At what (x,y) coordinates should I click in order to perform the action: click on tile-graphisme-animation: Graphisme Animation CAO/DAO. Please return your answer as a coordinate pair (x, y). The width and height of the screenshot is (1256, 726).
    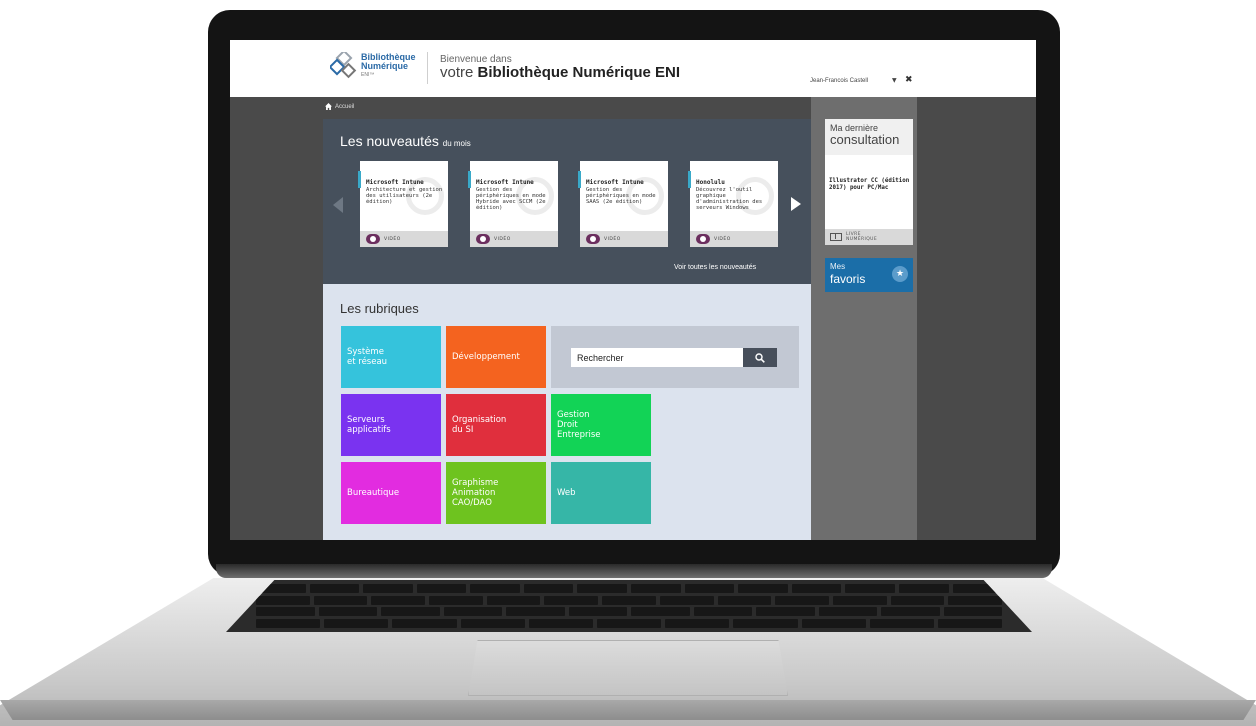
    Looking at the image, I should click on (496, 493).